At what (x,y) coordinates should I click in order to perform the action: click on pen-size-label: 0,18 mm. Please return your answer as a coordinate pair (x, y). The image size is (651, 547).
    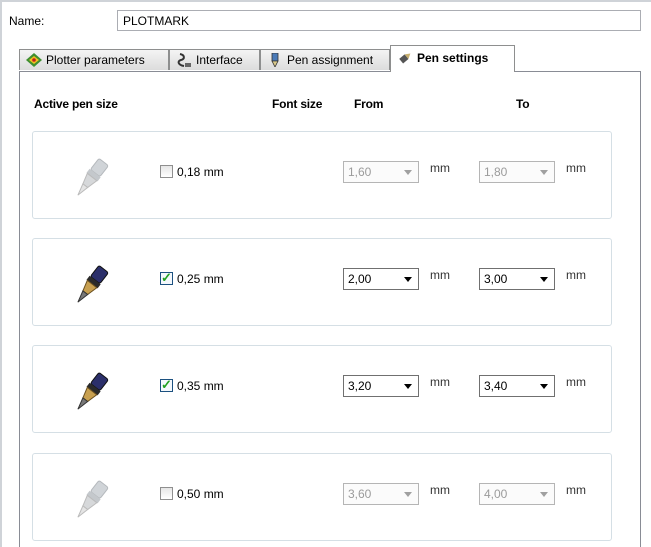
    Looking at the image, I should click on (200, 172).